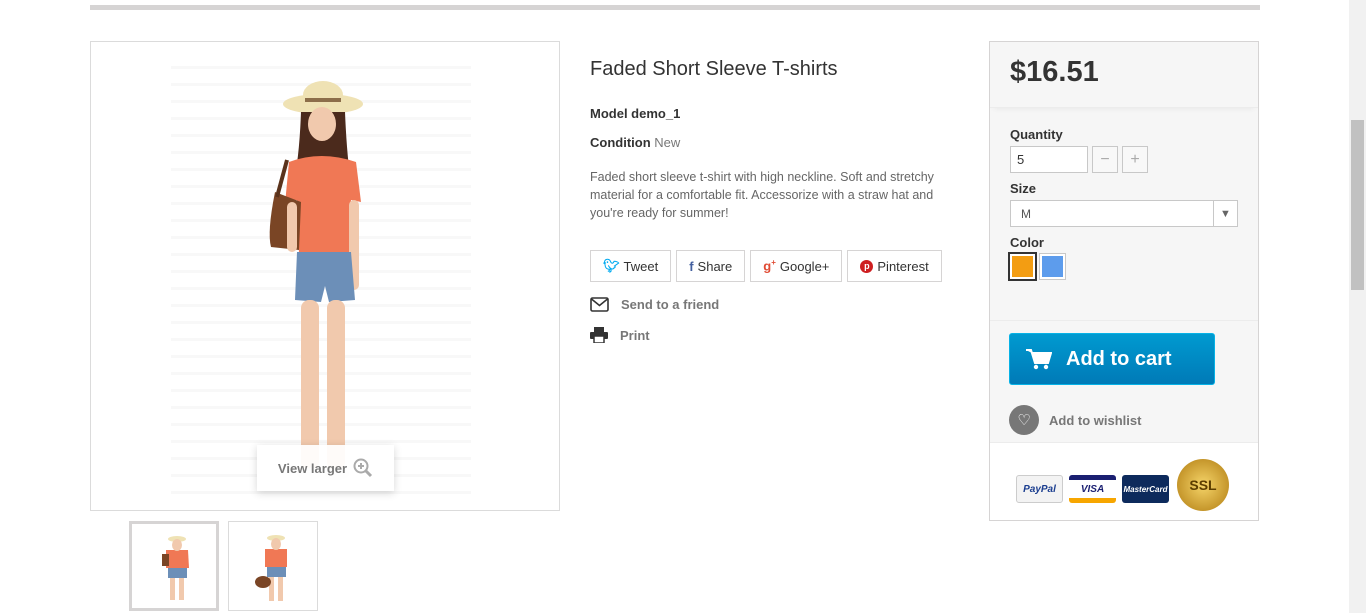 This screenshot has width=1366, height=613. I want to click on add-to-wishlist-link: ♡ Add to wishlist, so click(1075, 420).